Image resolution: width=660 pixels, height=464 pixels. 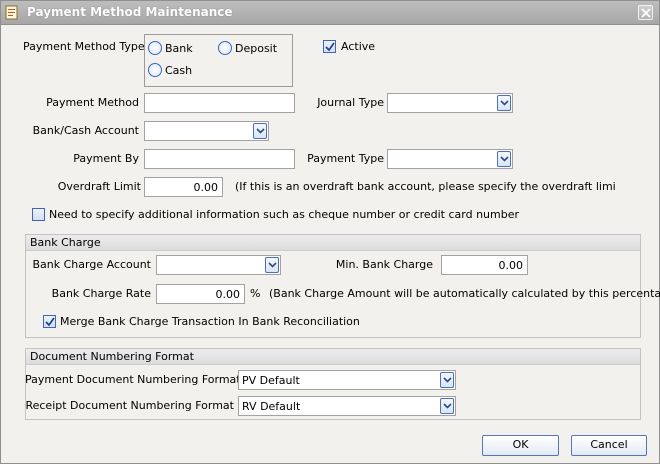 What do you see at coordinates (106, 158) in the screenshot?
I see `payment-by-label: Payment By` at bounding box center [106, 158].